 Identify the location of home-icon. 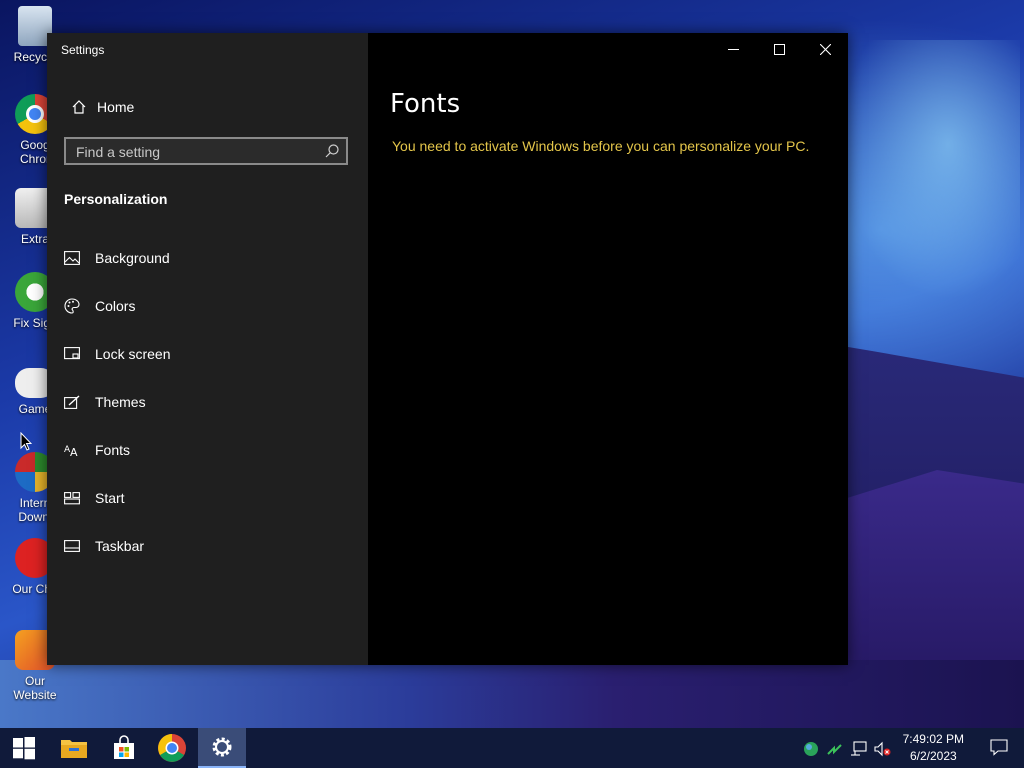
(79, 107).